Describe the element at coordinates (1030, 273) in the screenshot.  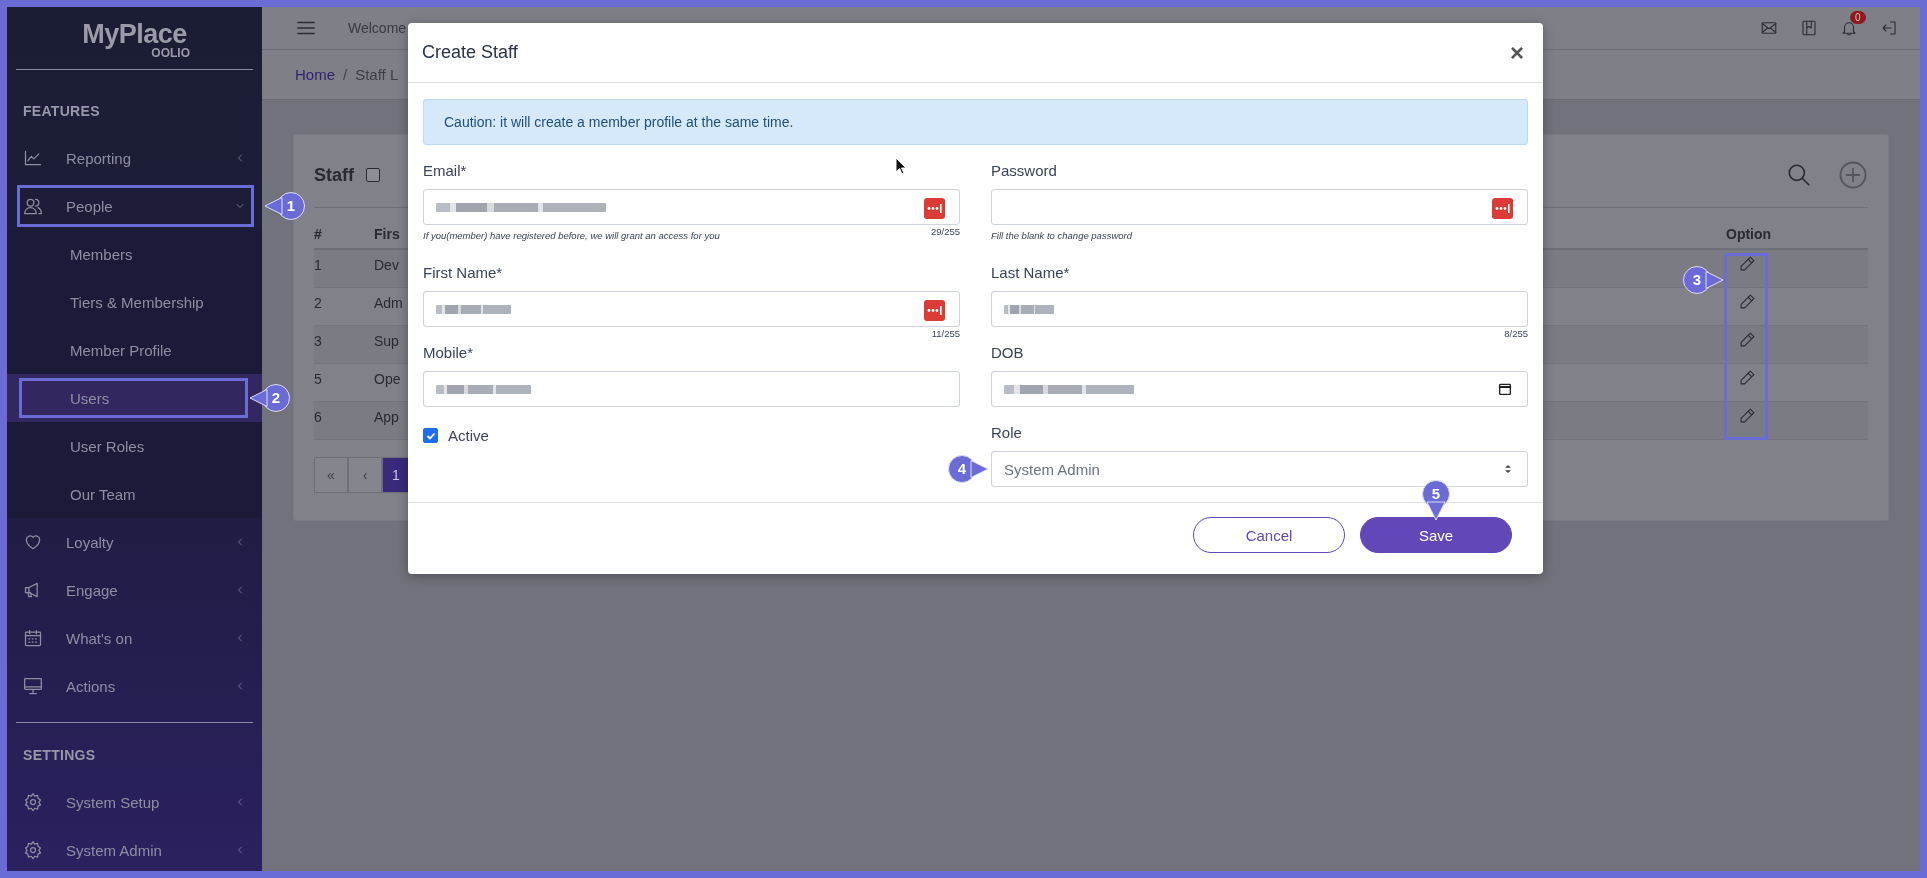
I see `field-label: Last Name*` at that location.